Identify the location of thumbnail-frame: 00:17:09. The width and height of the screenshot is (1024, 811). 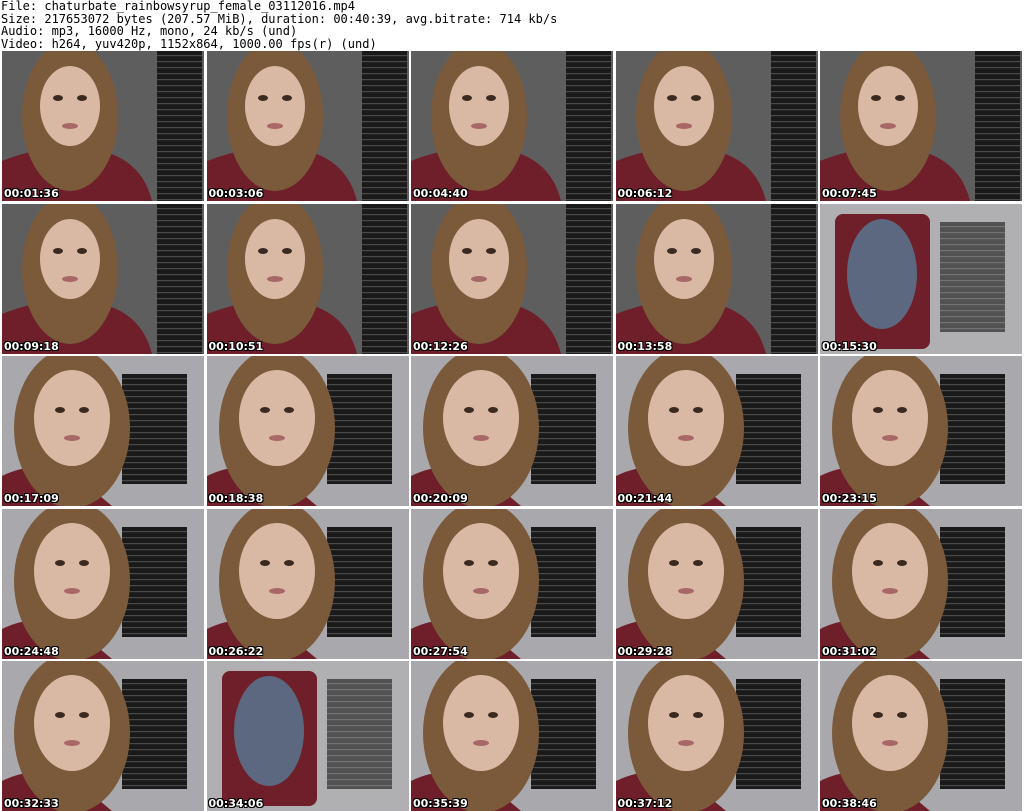
(103, 431).